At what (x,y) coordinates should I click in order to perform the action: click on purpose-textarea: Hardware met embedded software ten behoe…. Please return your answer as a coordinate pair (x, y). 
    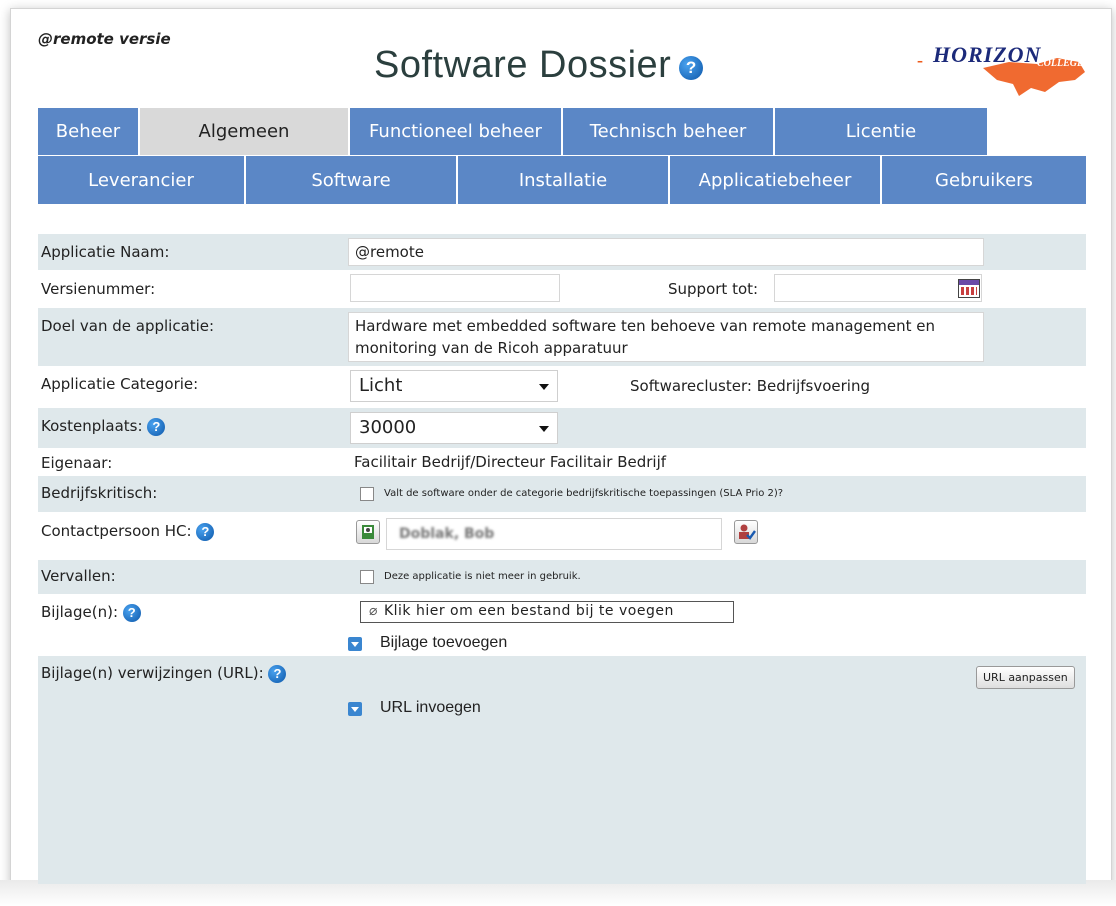
    Looking at the image, I should click on (666, 337).